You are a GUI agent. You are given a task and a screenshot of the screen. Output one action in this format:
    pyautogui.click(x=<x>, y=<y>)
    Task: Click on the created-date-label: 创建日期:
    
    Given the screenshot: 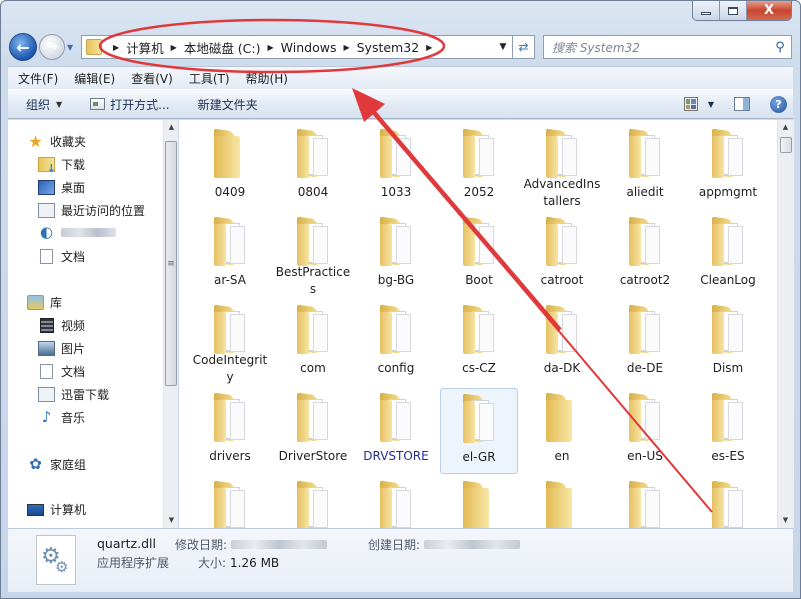 What is the action you would take?
    pyautogui.click(x=394, y=545)
    